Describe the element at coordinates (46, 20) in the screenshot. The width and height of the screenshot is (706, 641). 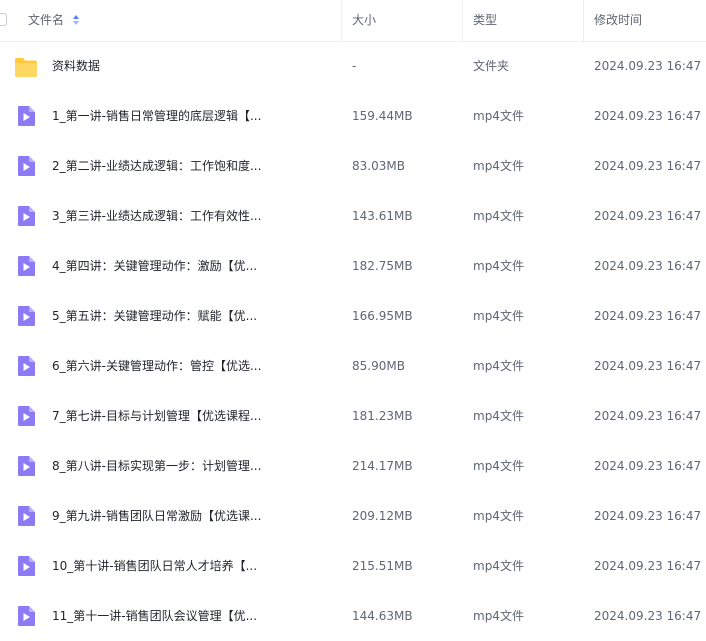
I see `column-header-name-label: 文件名` at that location.